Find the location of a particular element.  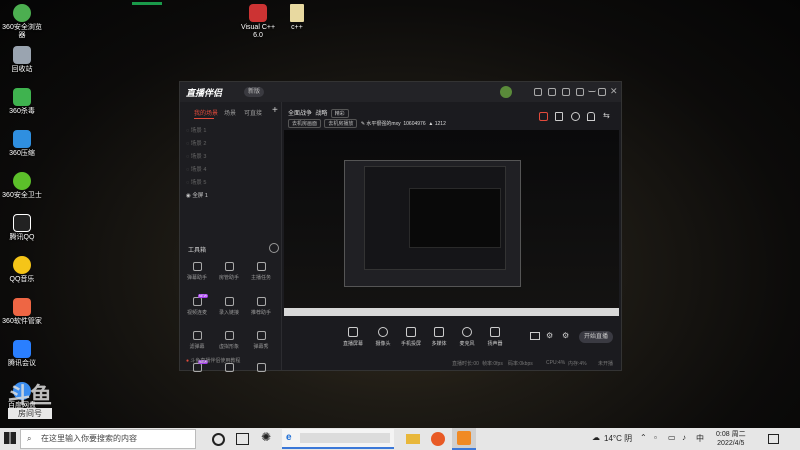

preview-inner-canvas is located at coordinates (455, 218).